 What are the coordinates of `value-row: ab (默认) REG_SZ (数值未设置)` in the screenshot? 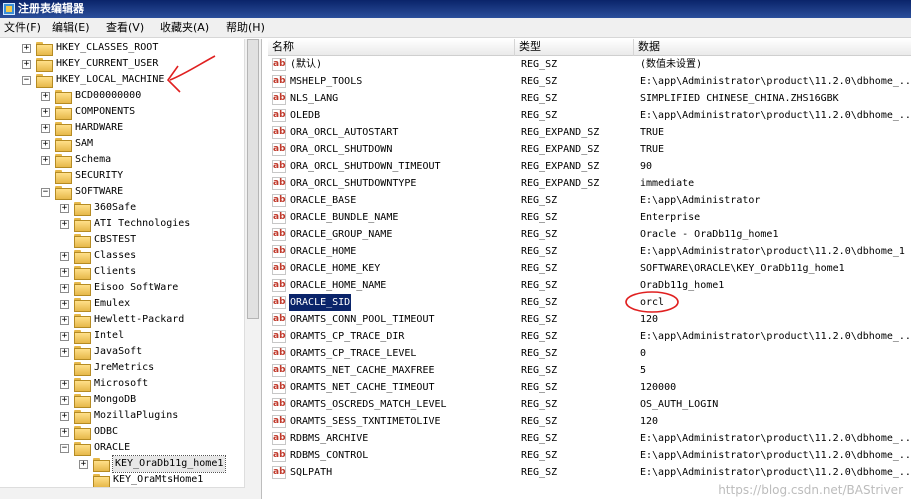 It's located at (589, 64).